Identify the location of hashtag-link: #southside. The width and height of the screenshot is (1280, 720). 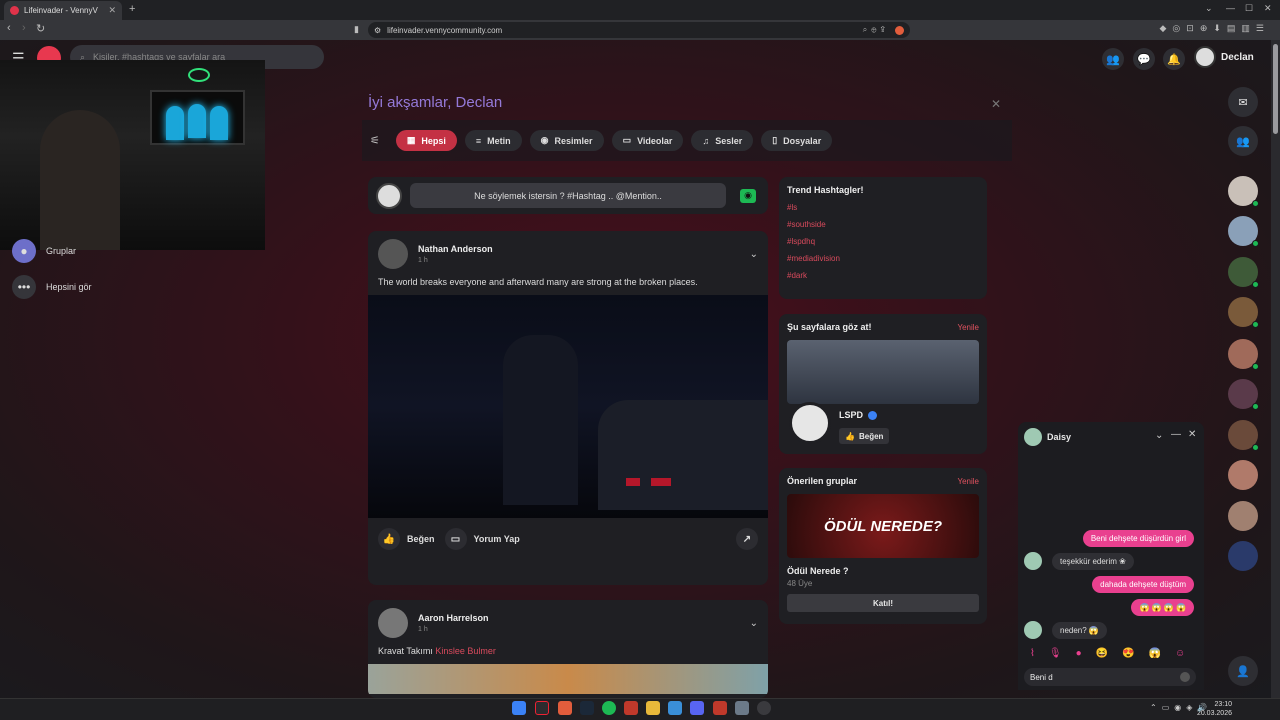
(883, 224).